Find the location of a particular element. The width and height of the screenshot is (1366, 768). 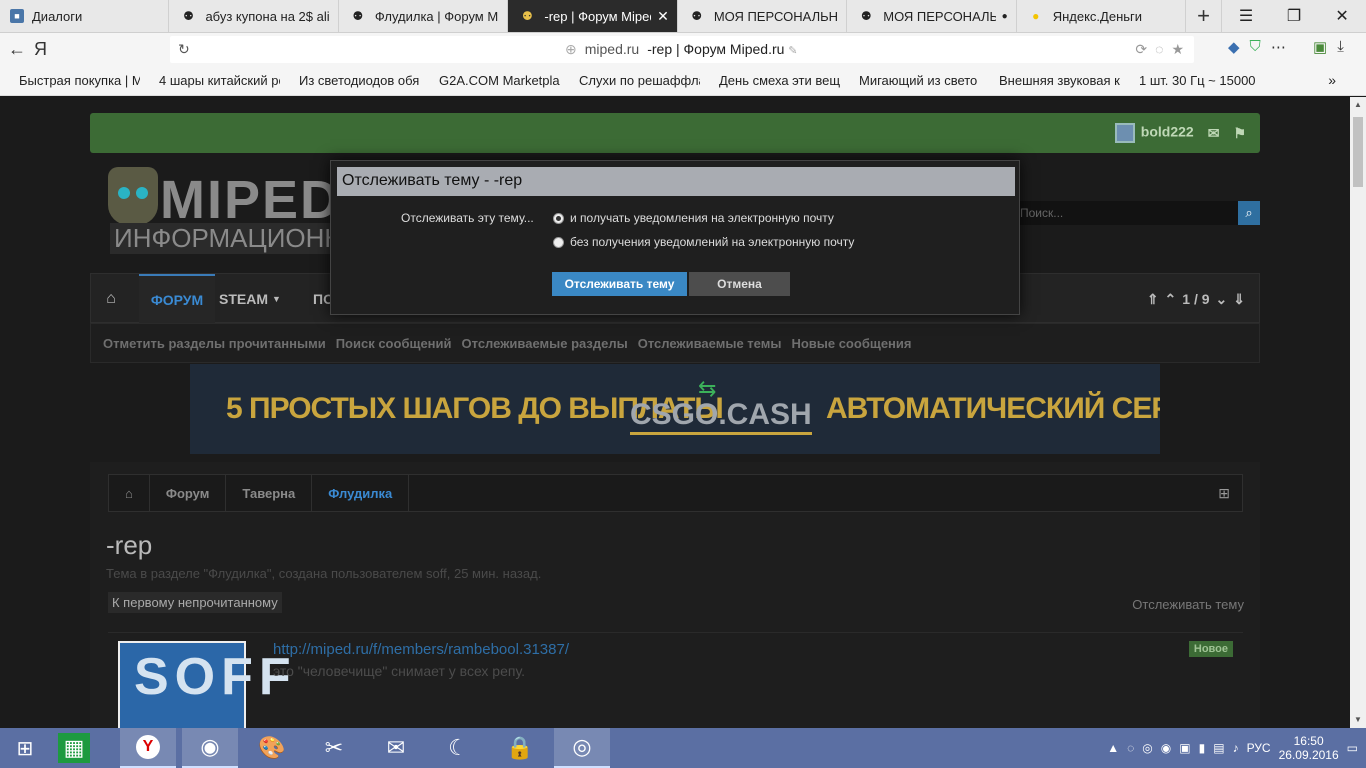

torrent-icon: ◎ is located at coordinates (582, 748).